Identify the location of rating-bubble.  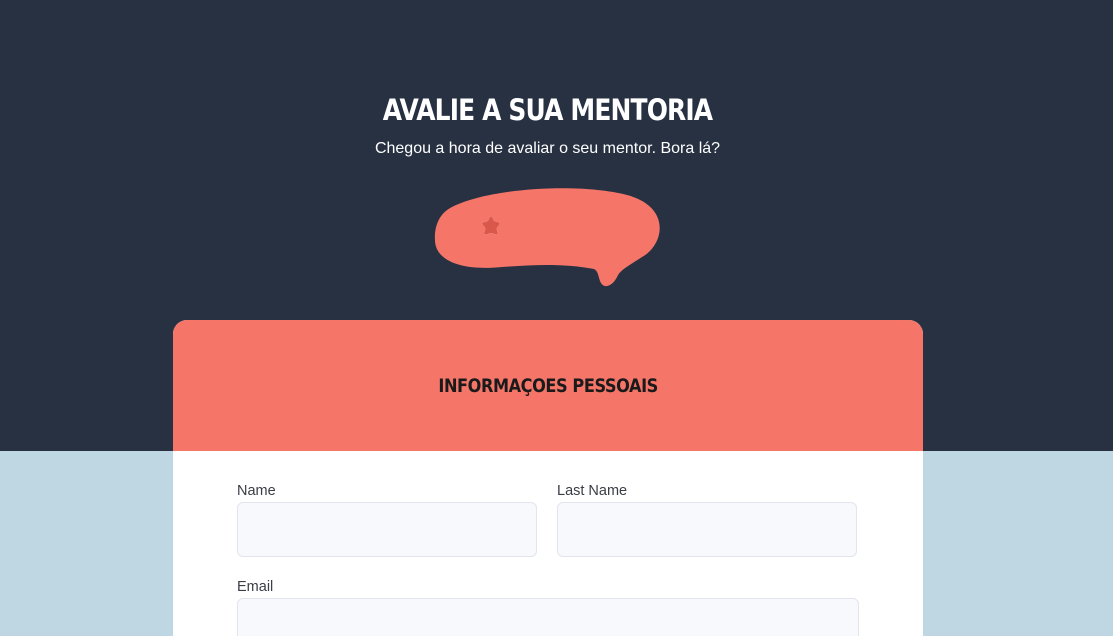
(548, 237).